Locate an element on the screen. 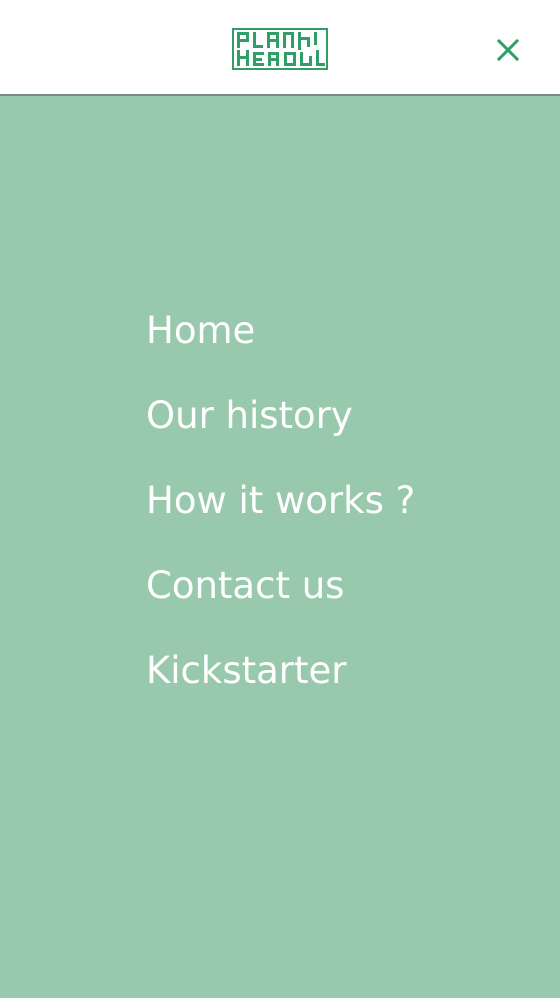  menu-item-our-history: Our history is located at coordinates (280, 432).